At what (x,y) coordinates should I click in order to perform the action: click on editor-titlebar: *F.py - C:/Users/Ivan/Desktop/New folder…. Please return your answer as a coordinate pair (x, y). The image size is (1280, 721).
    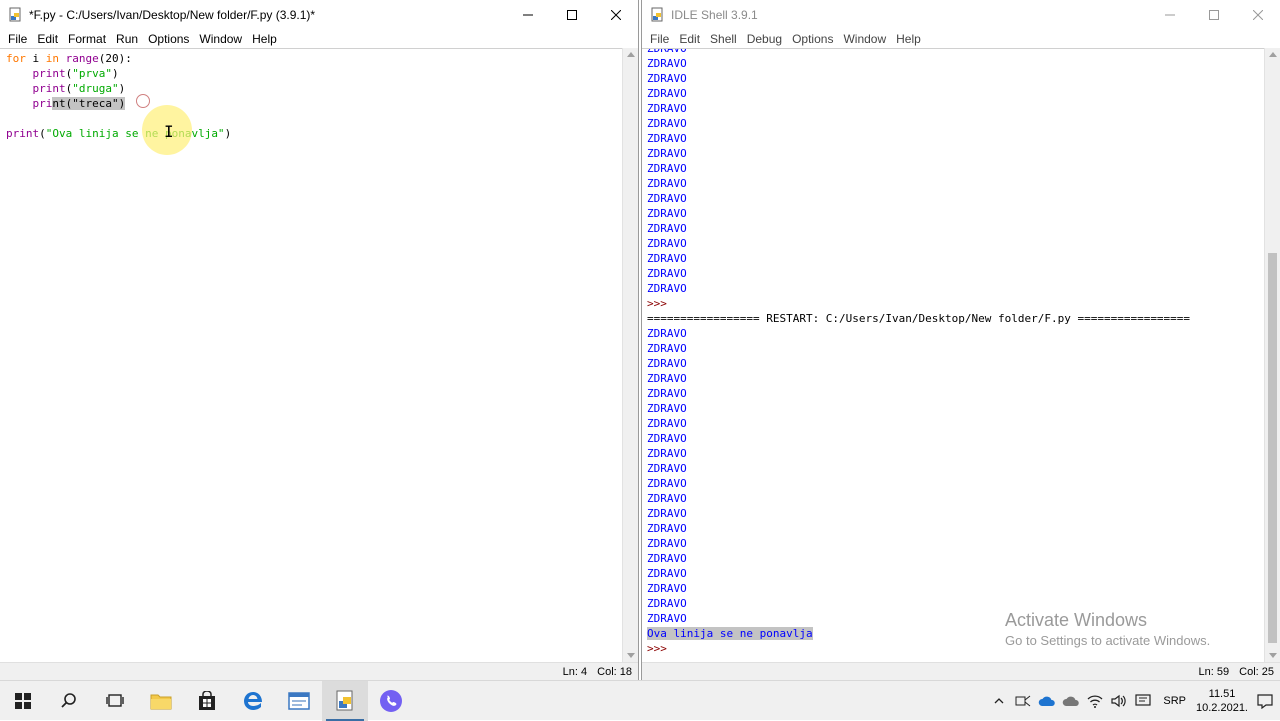
    Looking at the image, I should click on (319, 15).